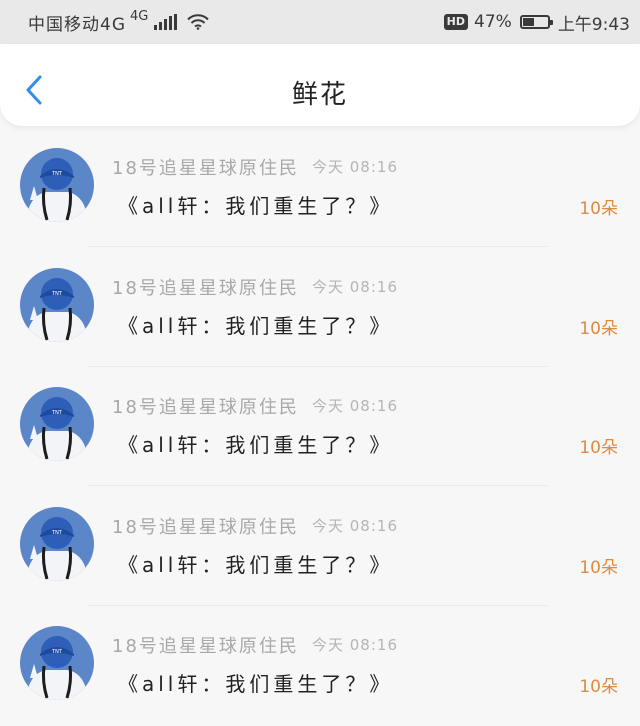 The width and height of the screenshot is (640, 726). I want to click on carrier-label: 中国移动4G, so click(77, 24).